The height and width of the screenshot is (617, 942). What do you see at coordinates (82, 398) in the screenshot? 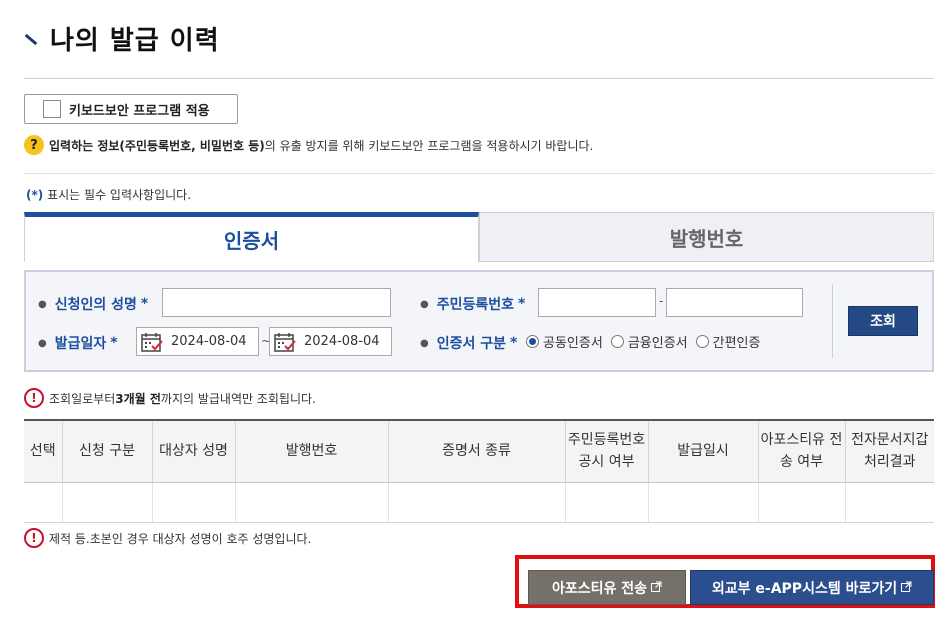
I see `query-notice-pre: 조회일로부터` at bounding box center [82, 398].